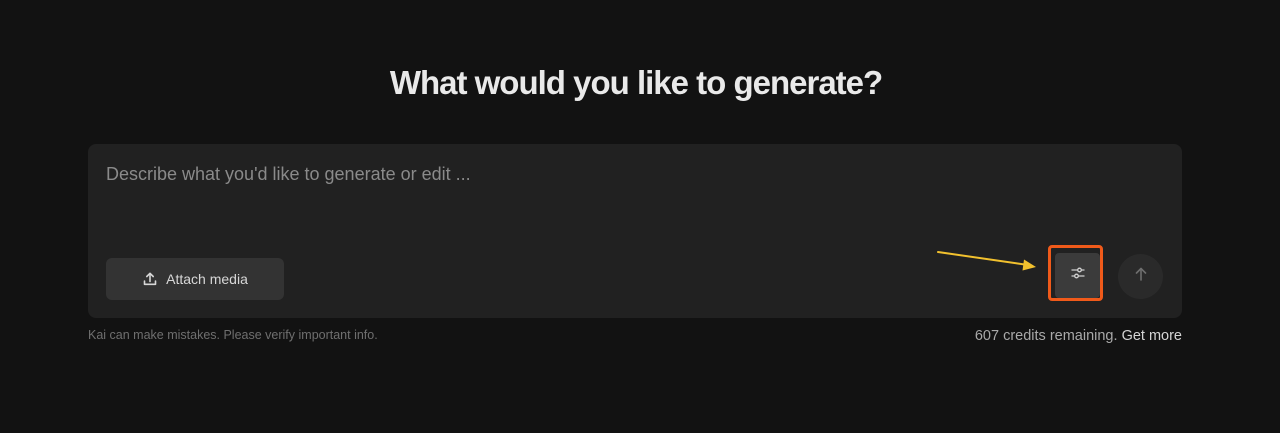 This screenshot has width=1280, height=433. I want to click on credits-status: 607 credits remaining. Get more, so click(1078, 336).